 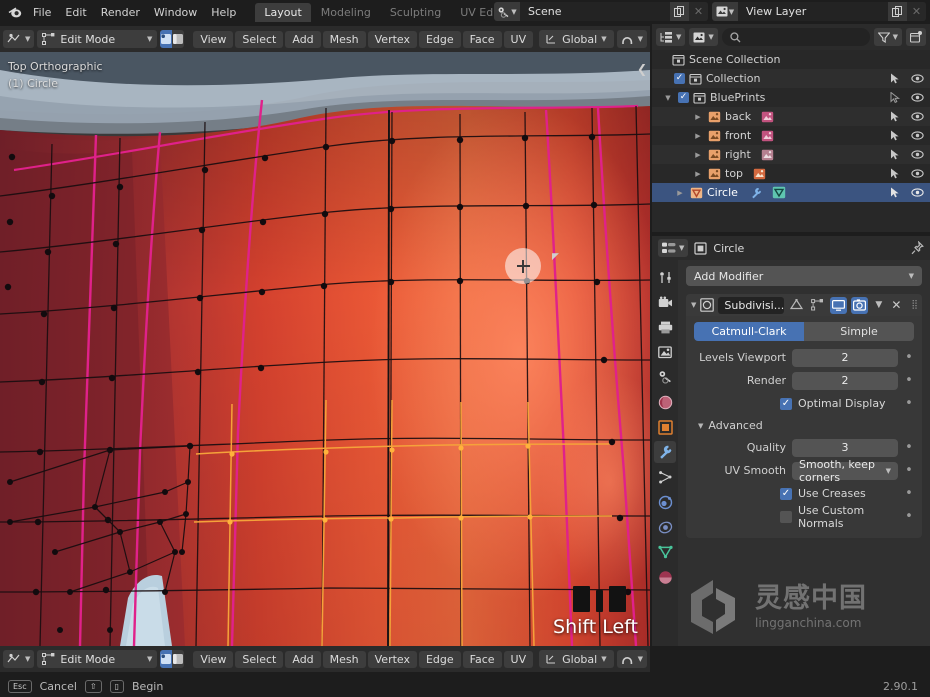 What do you see at coordinates (791, 97) in the screenshot?
I see `outliner-row-blueprints: ▼ ✓ BluePrints` at bounding box center [791, 97].